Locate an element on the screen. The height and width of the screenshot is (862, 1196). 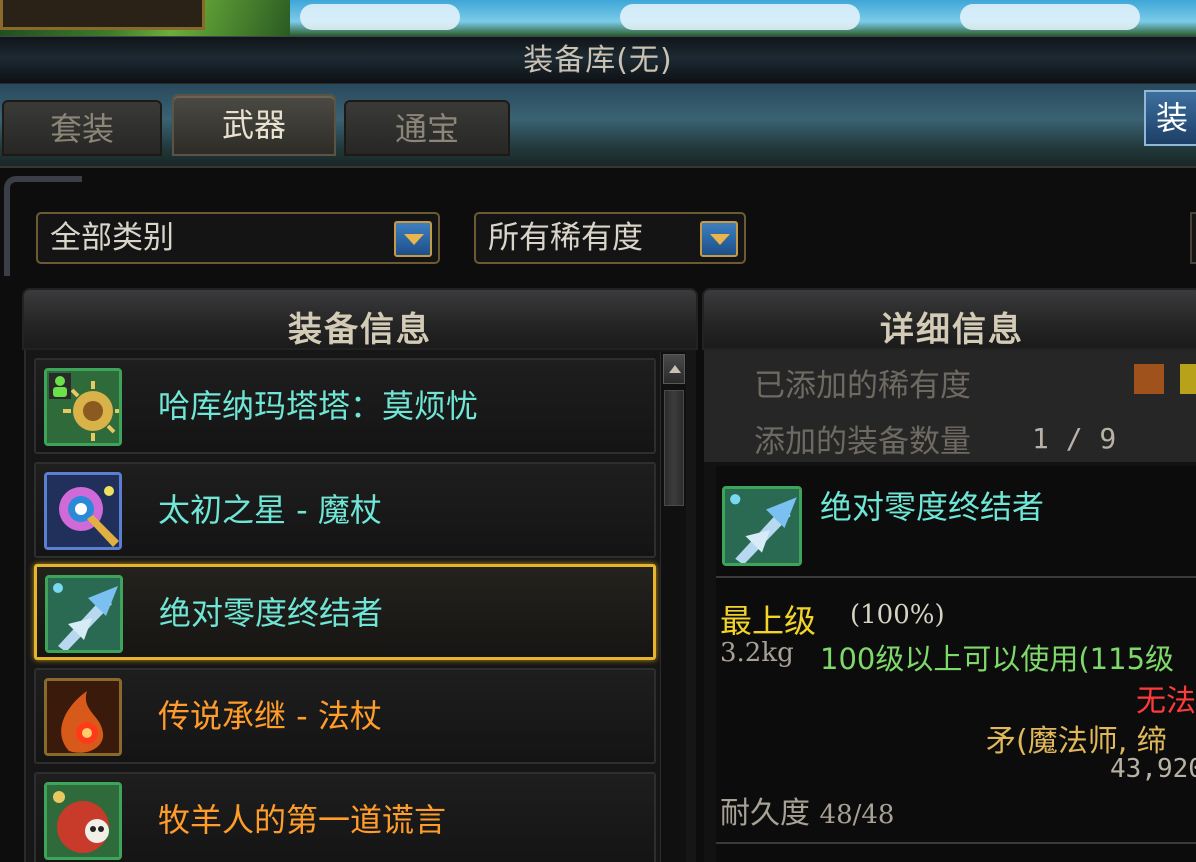
item-level-requirement: 100级以上可以使用(115级 is located at coordinates (997, 659).